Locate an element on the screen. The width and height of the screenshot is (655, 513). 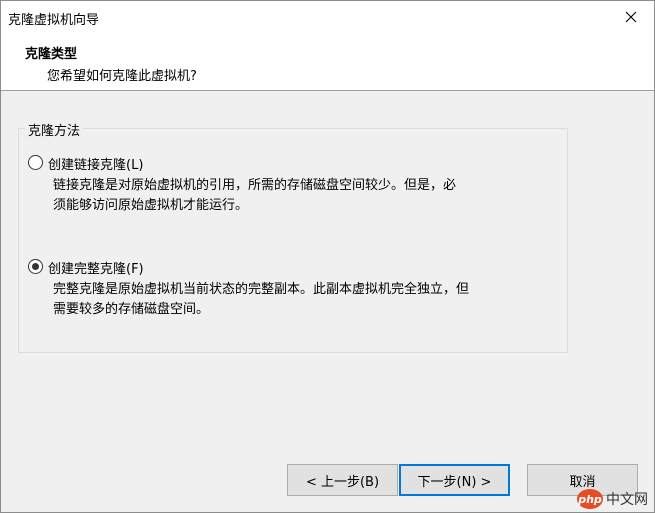
linked-clone-desc-line2: 须能够访问原始虚拟机才能运行。 is located at coordinates (151, 205).